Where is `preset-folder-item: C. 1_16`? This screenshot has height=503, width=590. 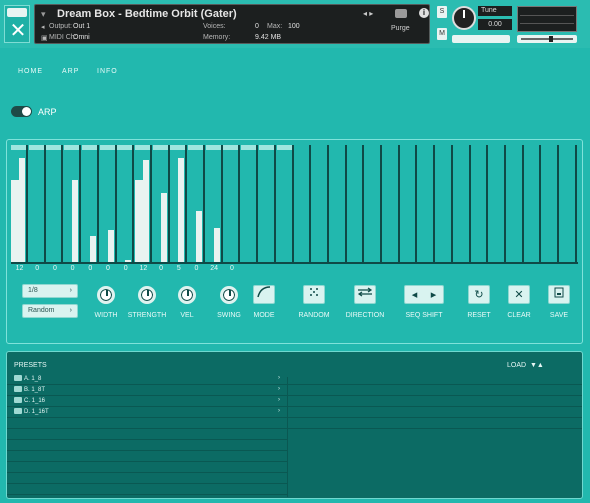 preset-folder-item: C. 1_16 is located at coordinates (29, 401).